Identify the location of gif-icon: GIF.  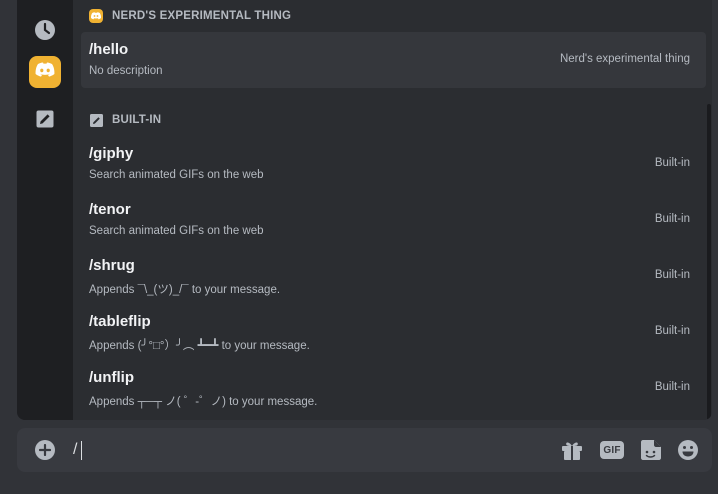
(612, 450).